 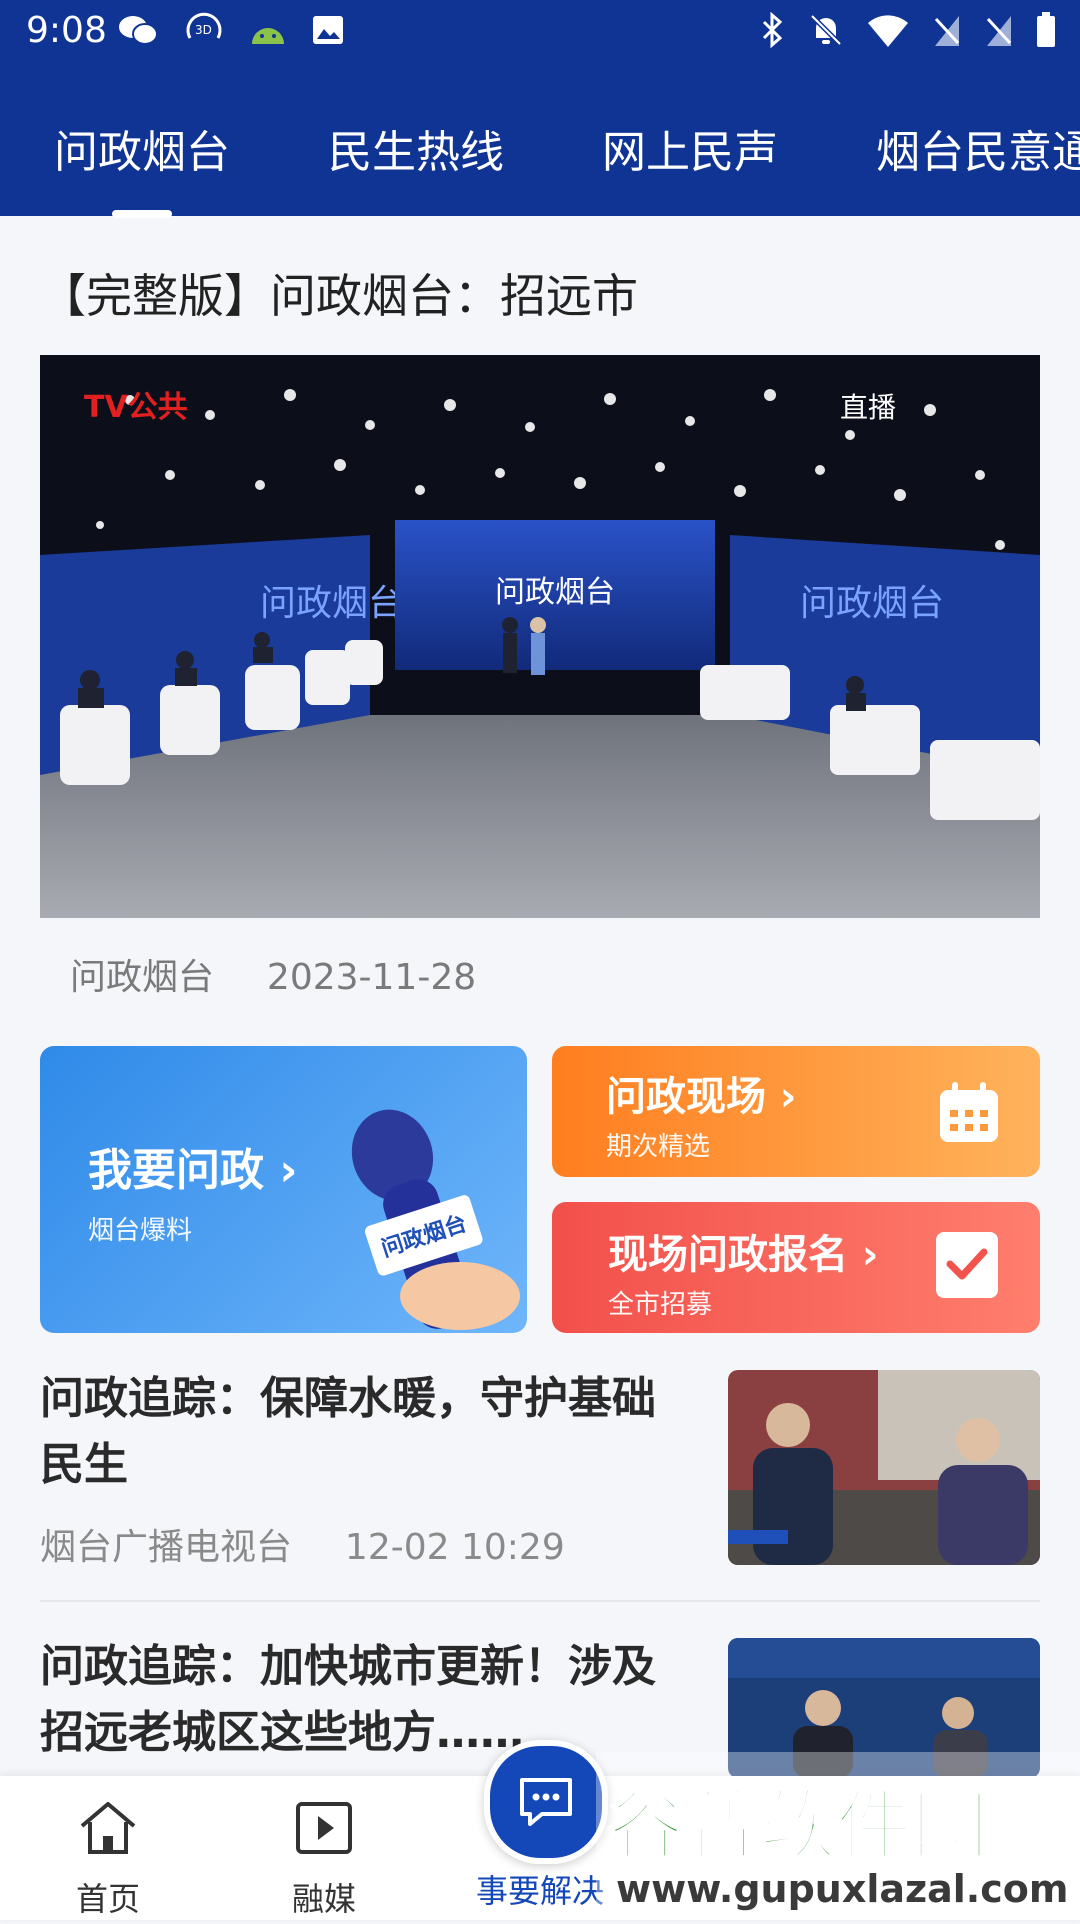 I want to click on signup-card: 现场问政报名 › 全市招募, so click(x=796, y=1267).